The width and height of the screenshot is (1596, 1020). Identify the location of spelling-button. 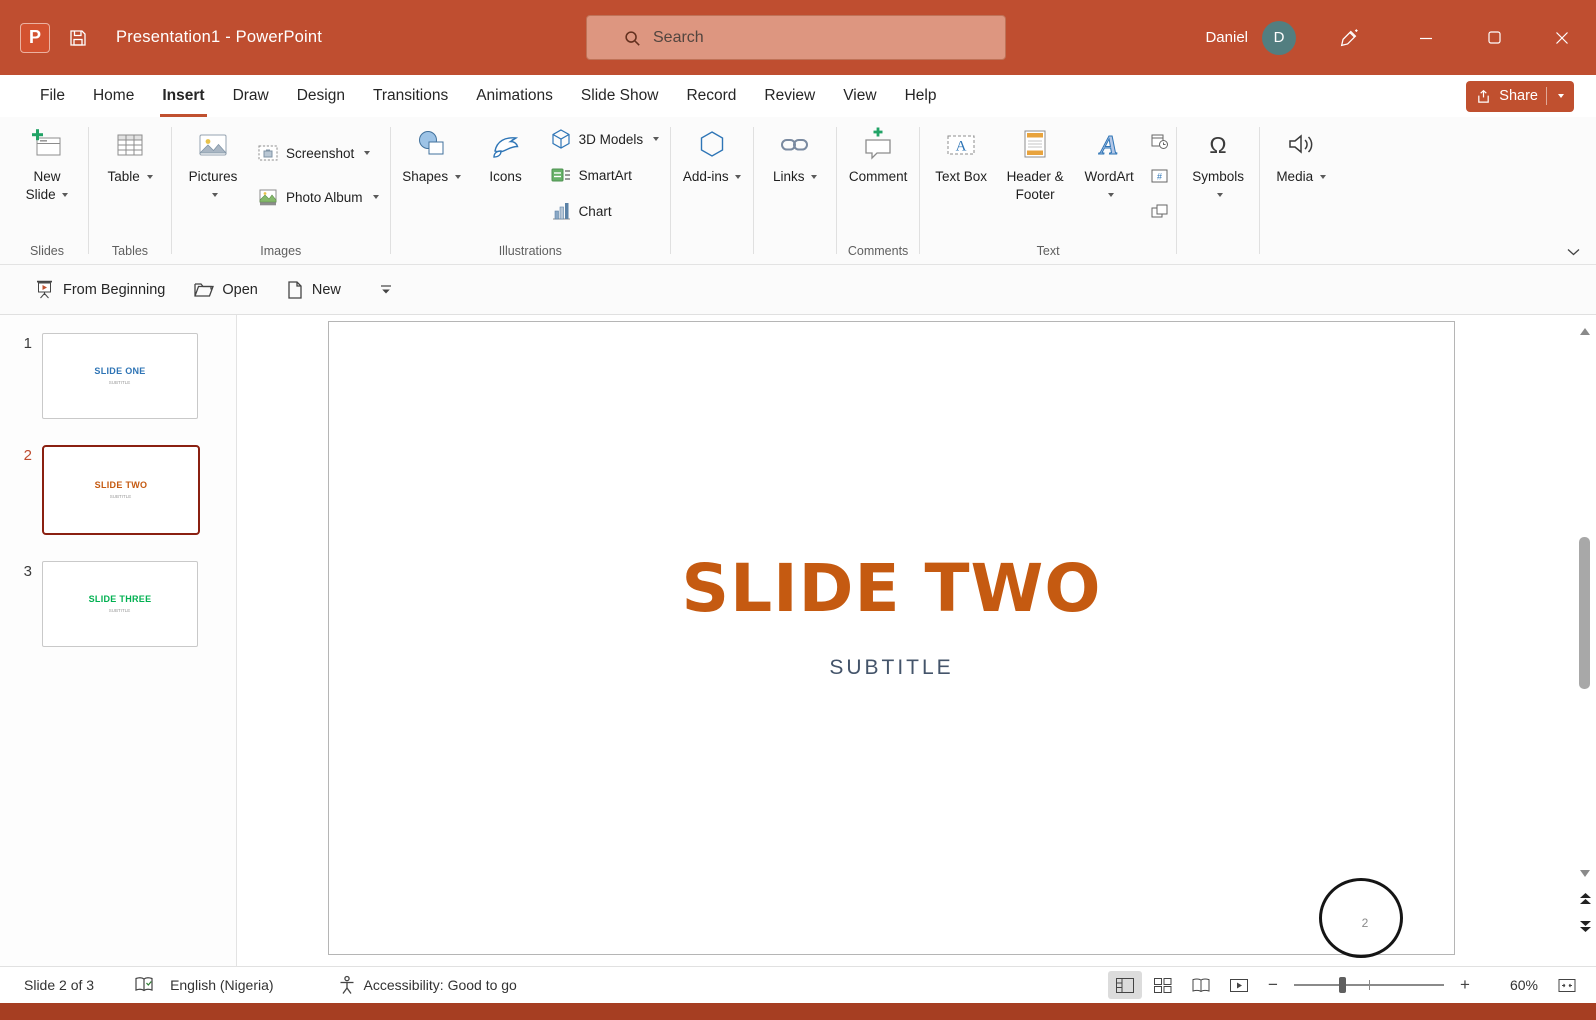
(144, 985).